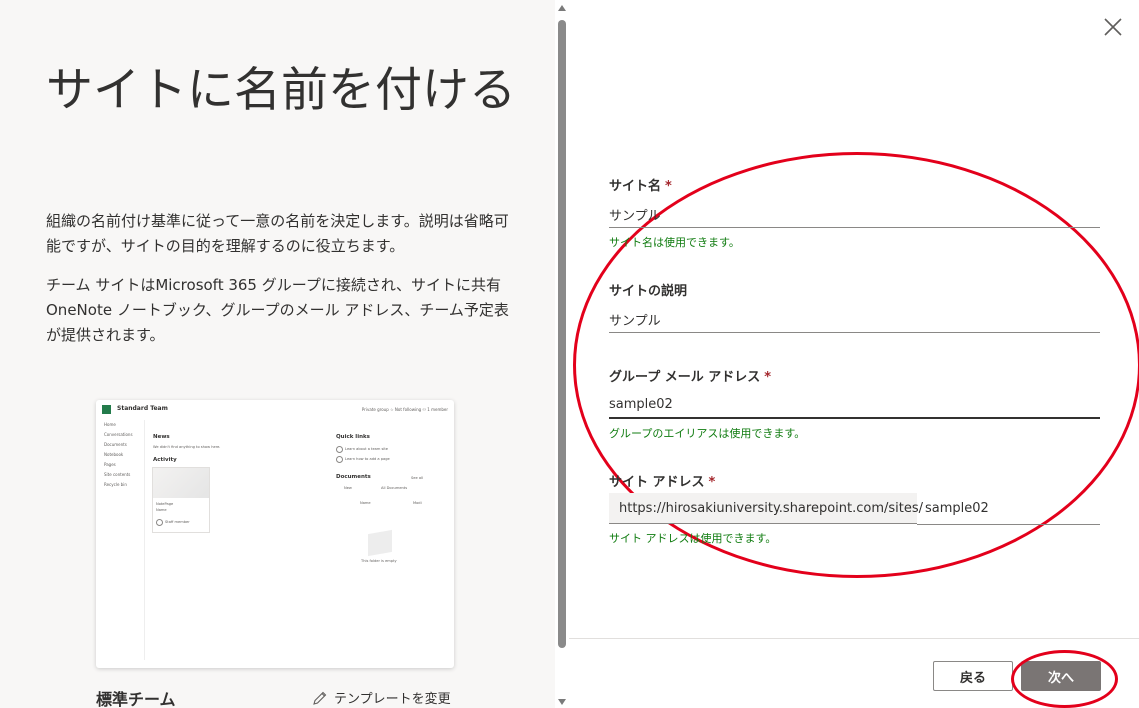 The height and width of the screenshot is (708, 1139). Describe the element at coordinates (417, 478) in the screenshot. I see `preview-see-all: See all` at that location.